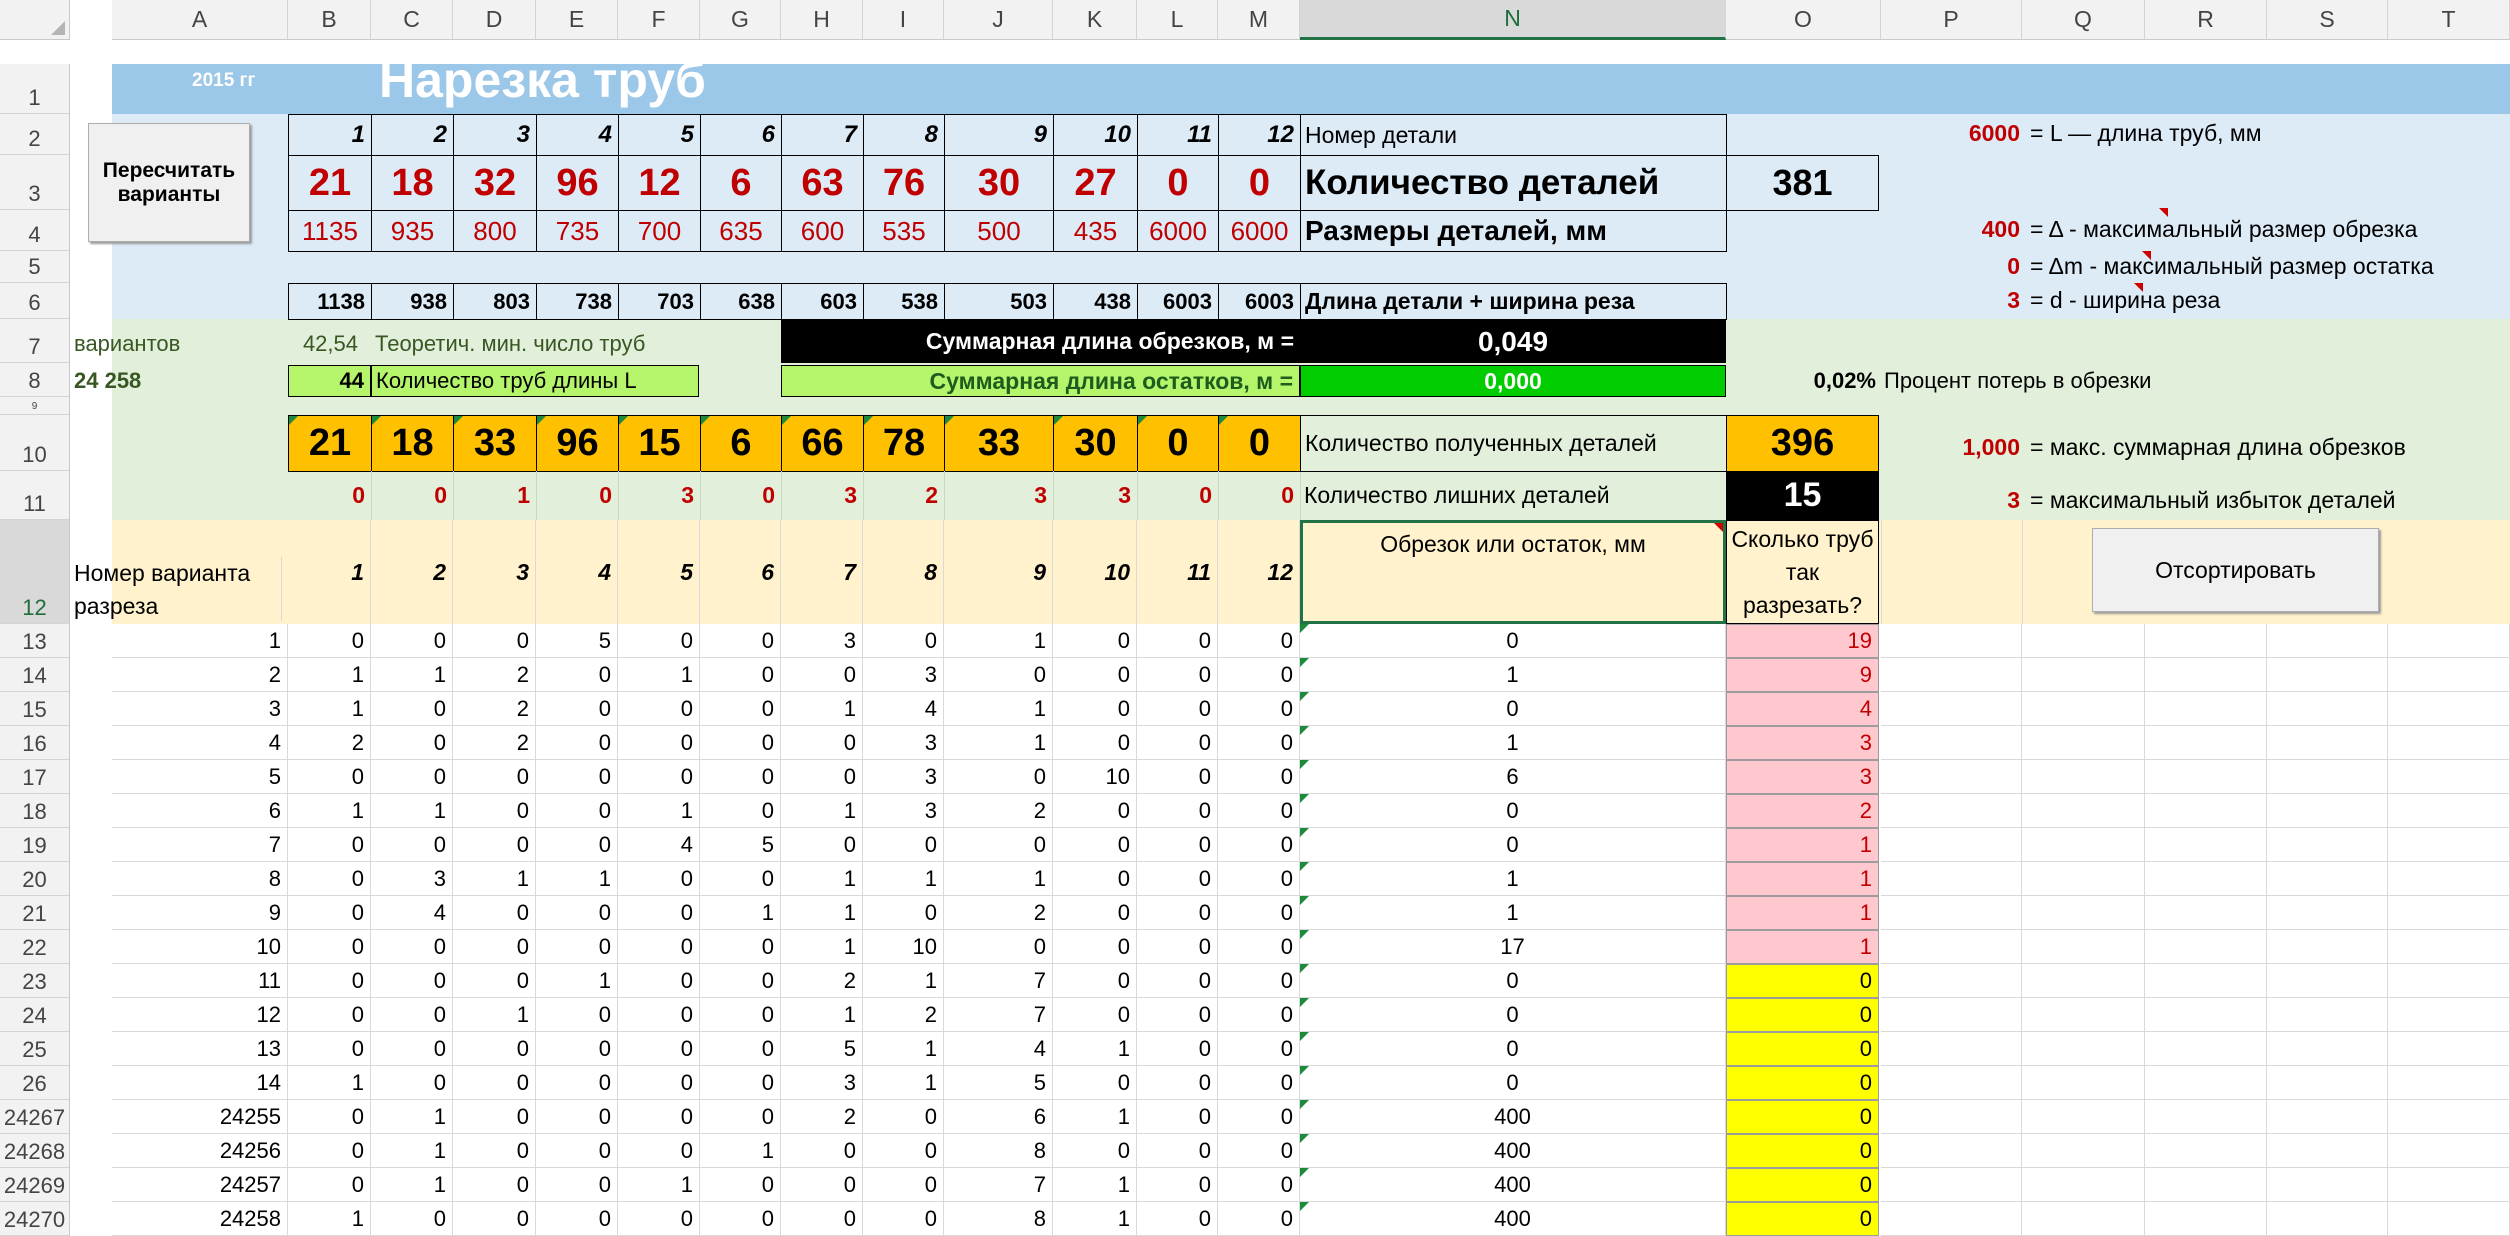 This screenshot has height=1236, width=2510. Describe the element at coordinates (1802, 641) in the screenshot. I see `variant-pipes: 19` at that location.